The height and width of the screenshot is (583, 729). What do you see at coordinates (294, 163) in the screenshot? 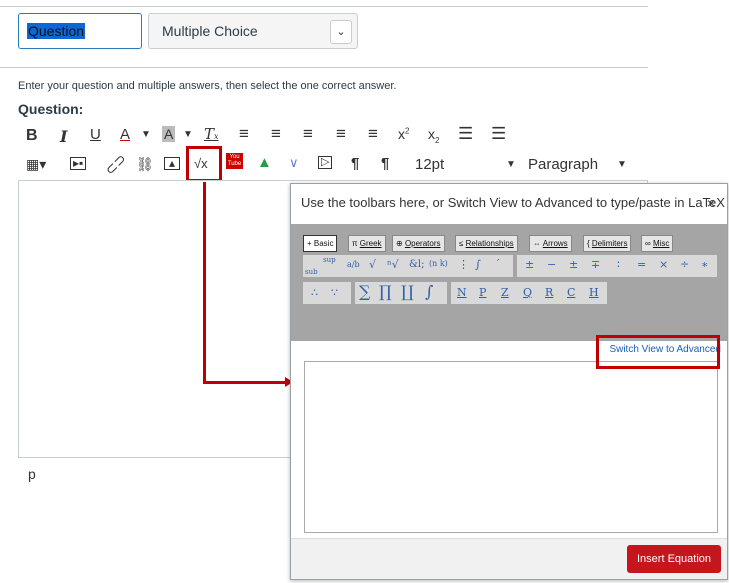
I see `apps-icon: ∨` at bounding box center [294, 163].